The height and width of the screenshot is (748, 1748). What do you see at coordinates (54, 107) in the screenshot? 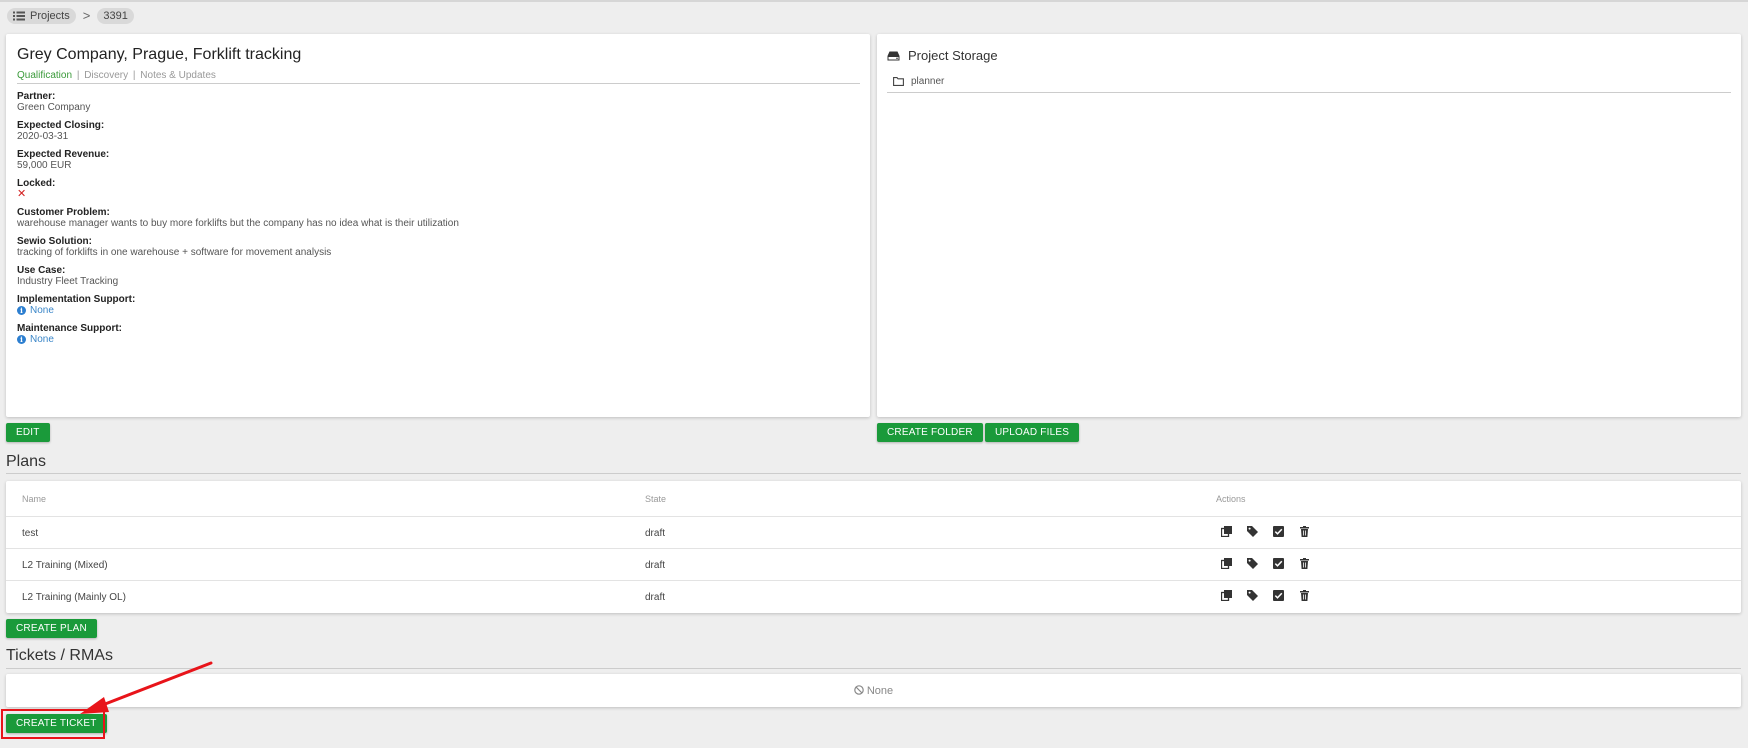
I see `field-value: Green Company` at bounding box center [54, 107].